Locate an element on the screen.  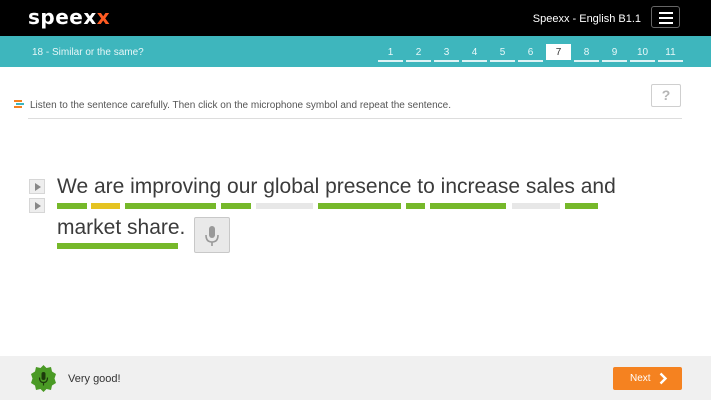
next-button: Next is located at coordinates (647, 378).